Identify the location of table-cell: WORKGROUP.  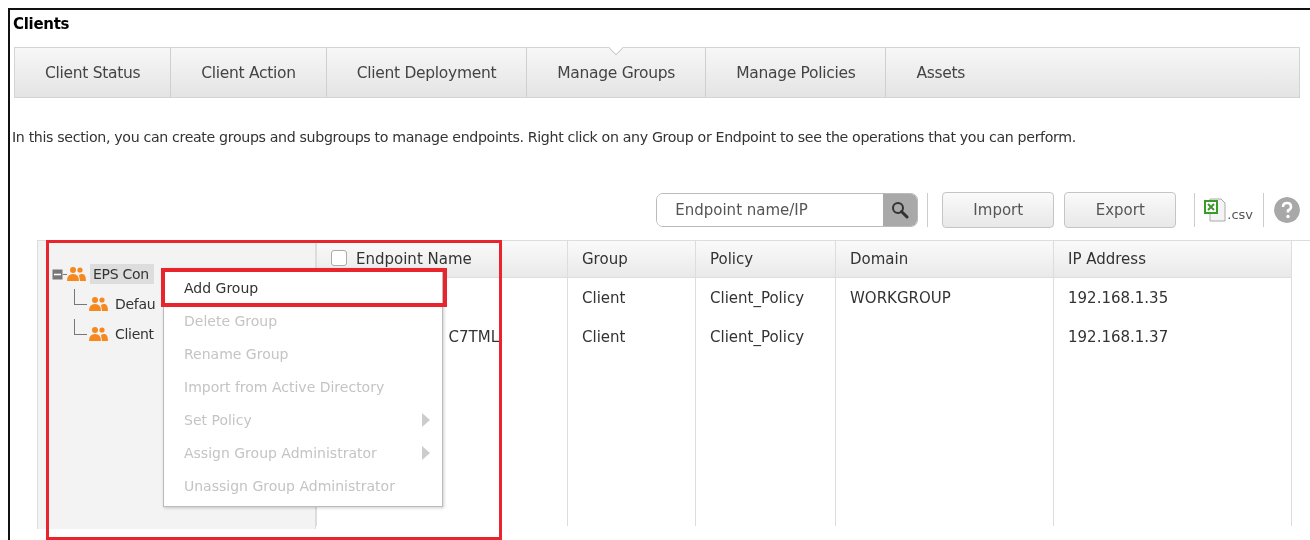
(944, 297).